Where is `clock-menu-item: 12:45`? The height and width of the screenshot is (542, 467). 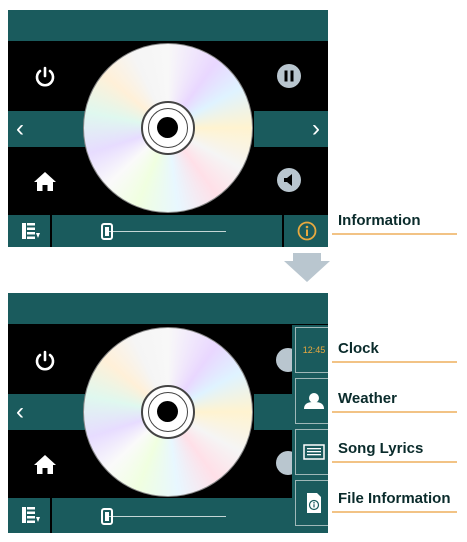 clock-menu-item: 12:45 is located at coordinates (311, 350).